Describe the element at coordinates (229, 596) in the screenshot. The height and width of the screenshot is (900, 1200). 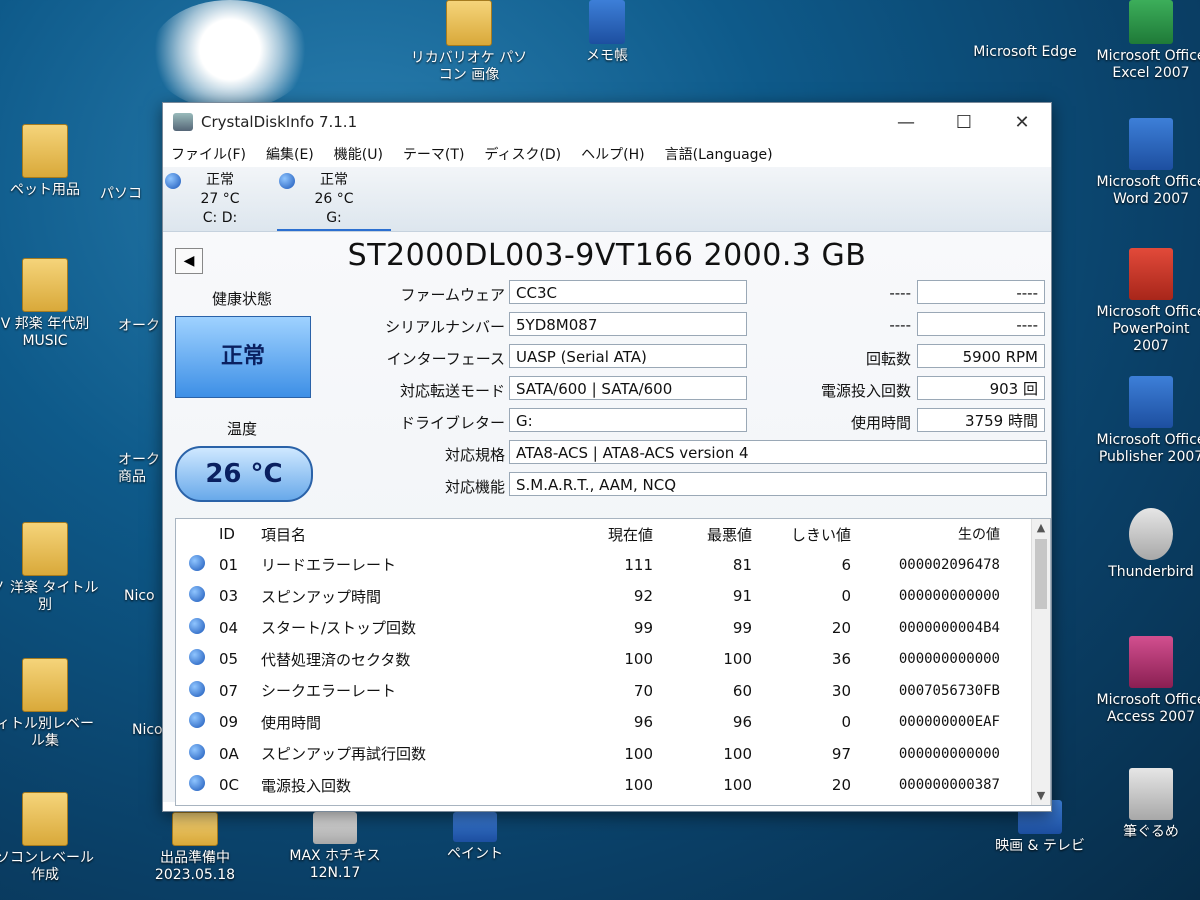
I see `attr-id: 03` at that location.